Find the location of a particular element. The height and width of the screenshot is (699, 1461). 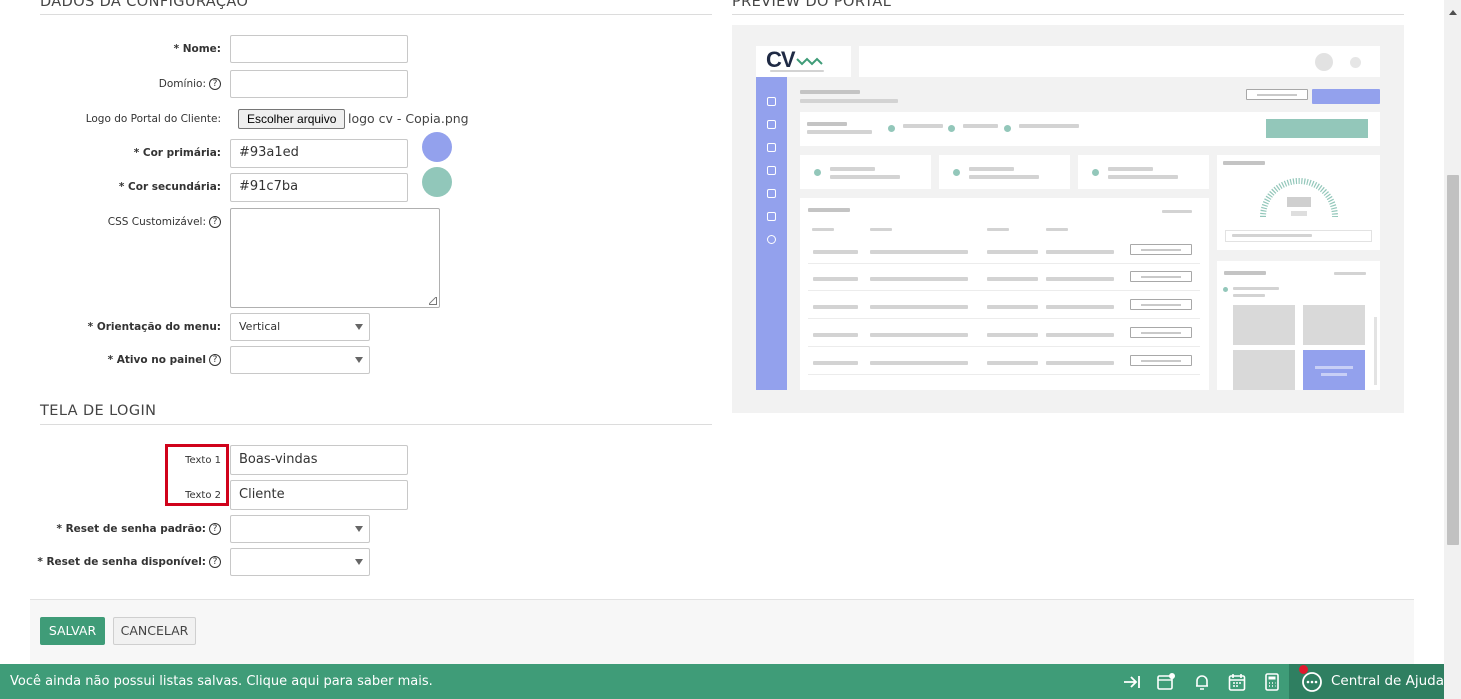

preview-secondary-button is located at coordinates (1317, 128).